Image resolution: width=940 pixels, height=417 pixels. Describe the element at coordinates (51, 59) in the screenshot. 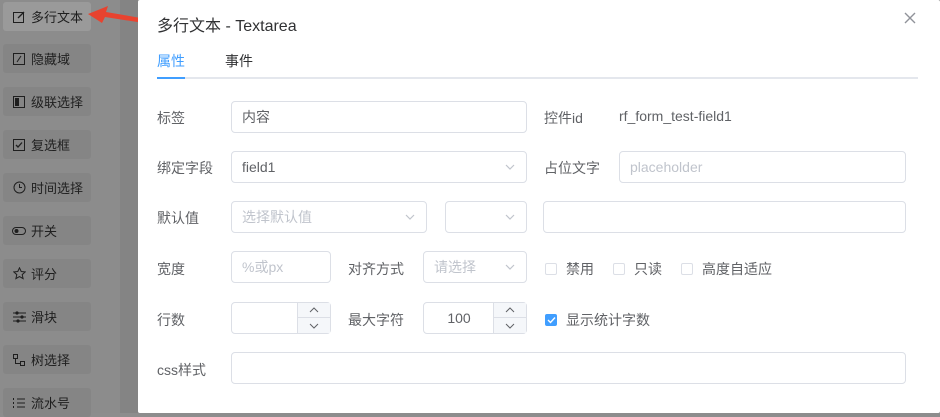

I see `palette-item-label: 隐藏域` at that location.